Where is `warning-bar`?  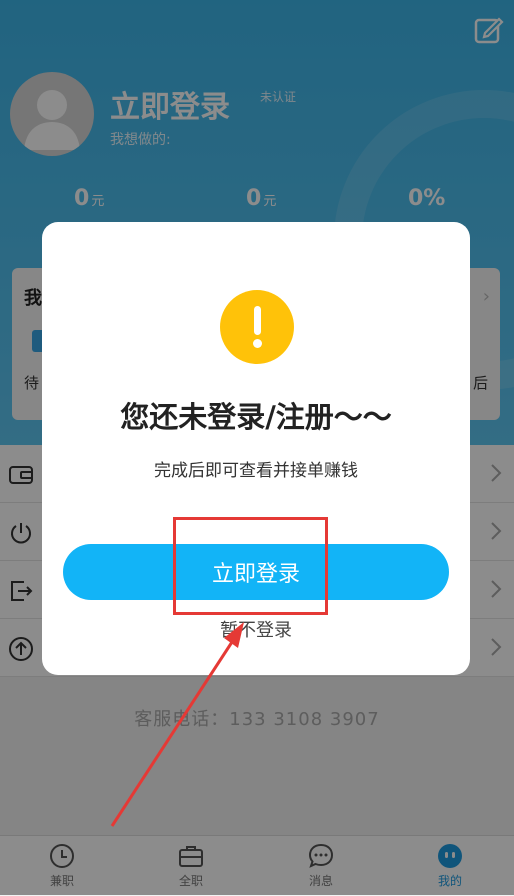
warning-bar is located at coordinates (257, 320).